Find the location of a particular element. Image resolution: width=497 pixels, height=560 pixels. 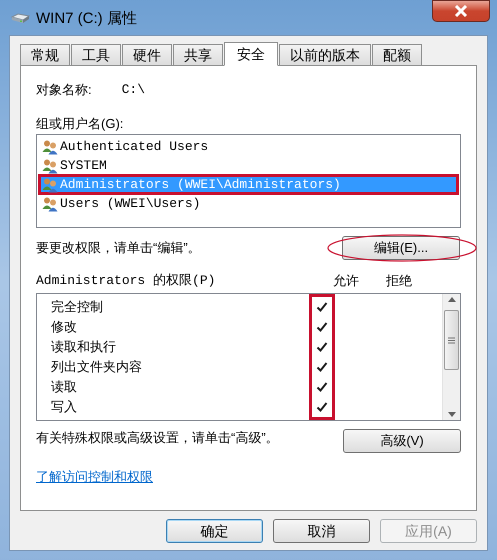

object-name-label: 对象名称: is located at coordinates (64, 90).